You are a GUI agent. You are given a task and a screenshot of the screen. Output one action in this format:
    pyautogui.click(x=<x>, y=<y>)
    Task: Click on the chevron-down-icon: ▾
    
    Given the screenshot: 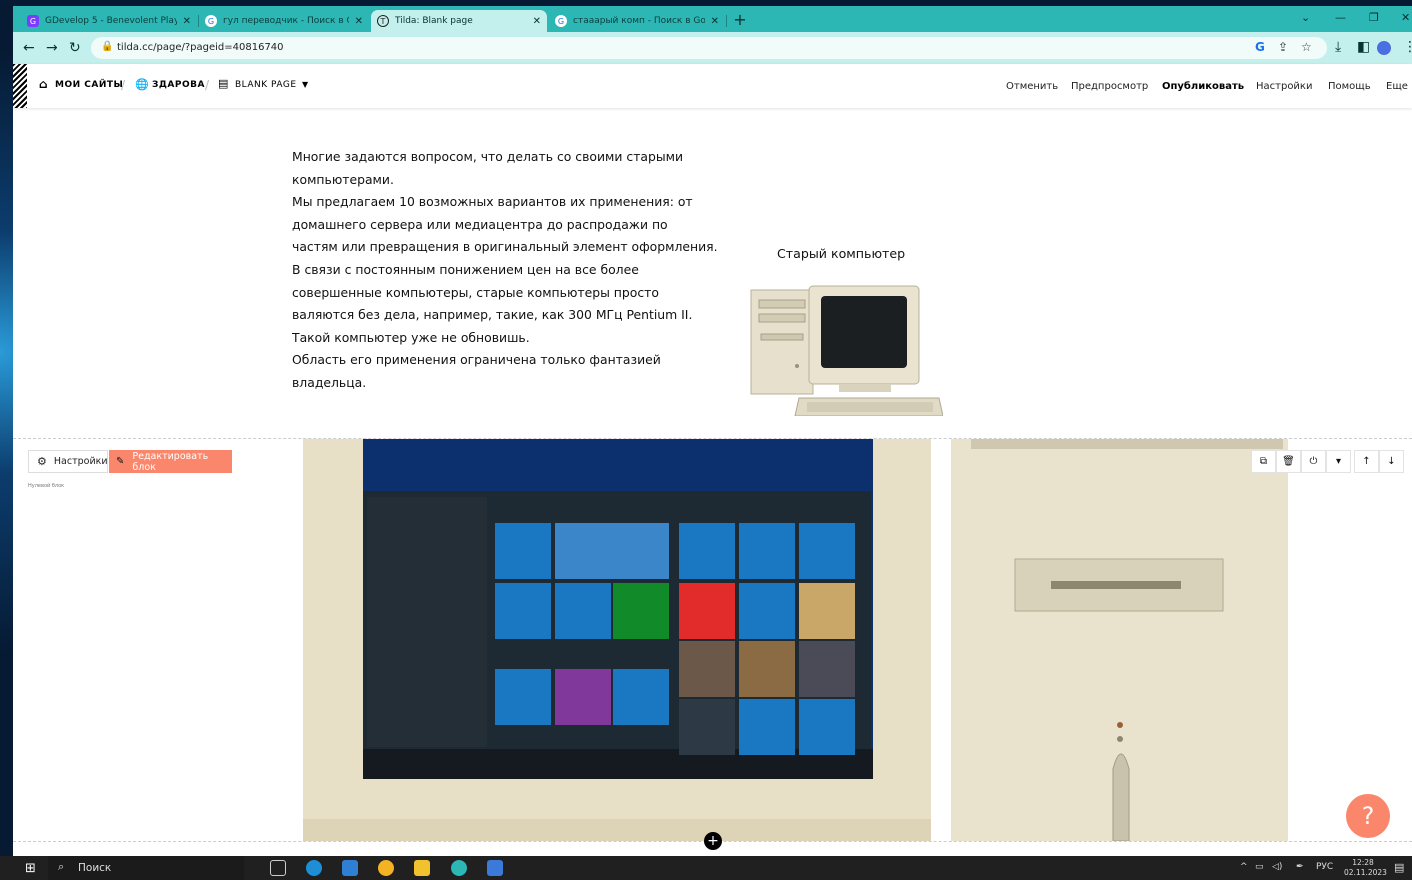 What is the action you would take?
    pyautogui.click(x=1338, y=461)
    